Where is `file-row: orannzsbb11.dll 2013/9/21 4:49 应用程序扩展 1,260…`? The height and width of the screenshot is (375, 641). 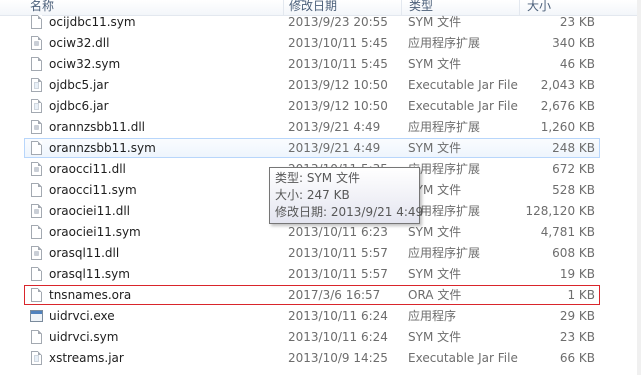 file-row: orannzsbb11.dll 2013/9/21 4:49 应用程序扩展 1,260… is located at coordinates (312, 127).